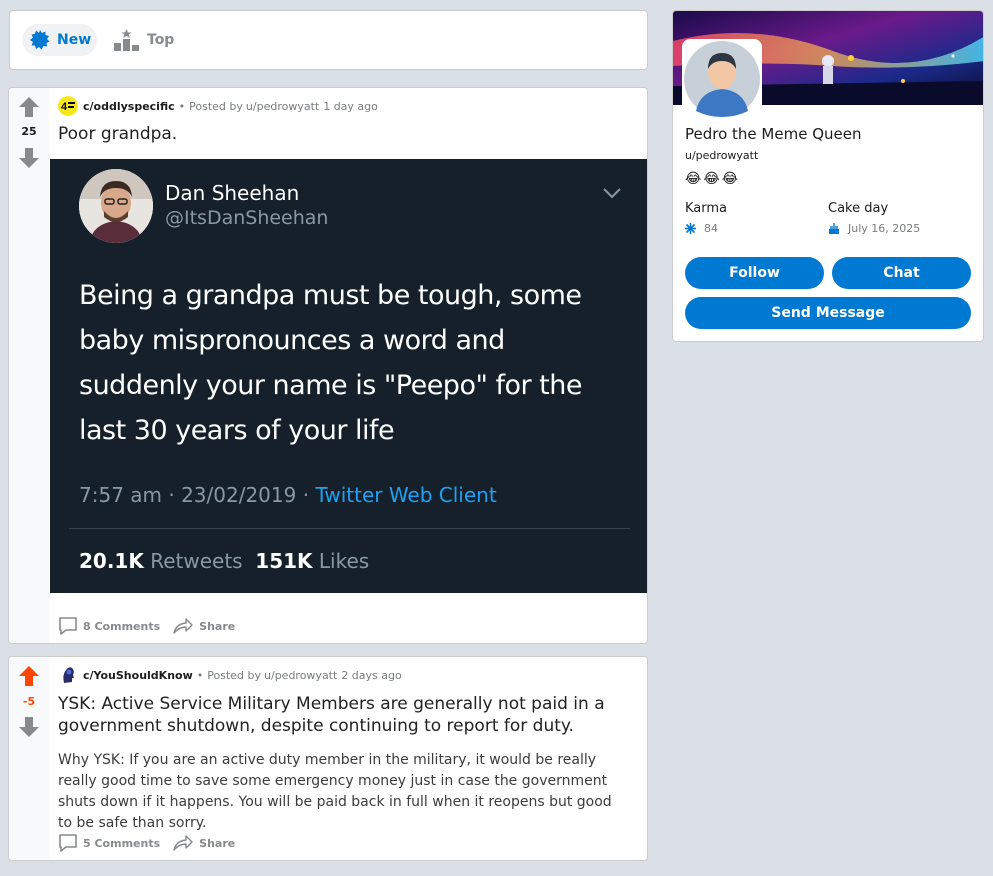  Describe the element at coordinates (754, 273) in the screenshot. I see `follow-button: Follow` at that location.